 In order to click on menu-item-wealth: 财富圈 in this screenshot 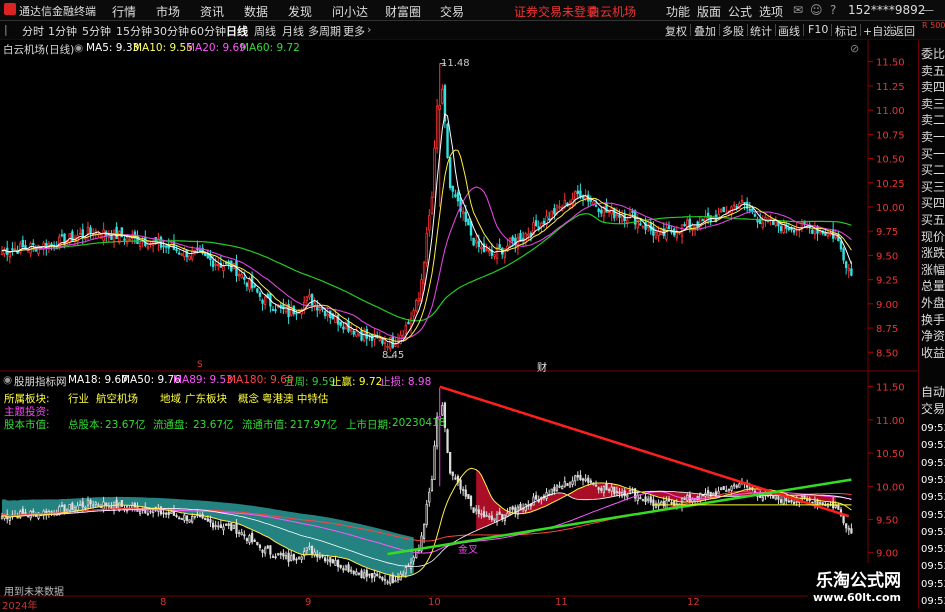, I will do `click(403, 11)`.